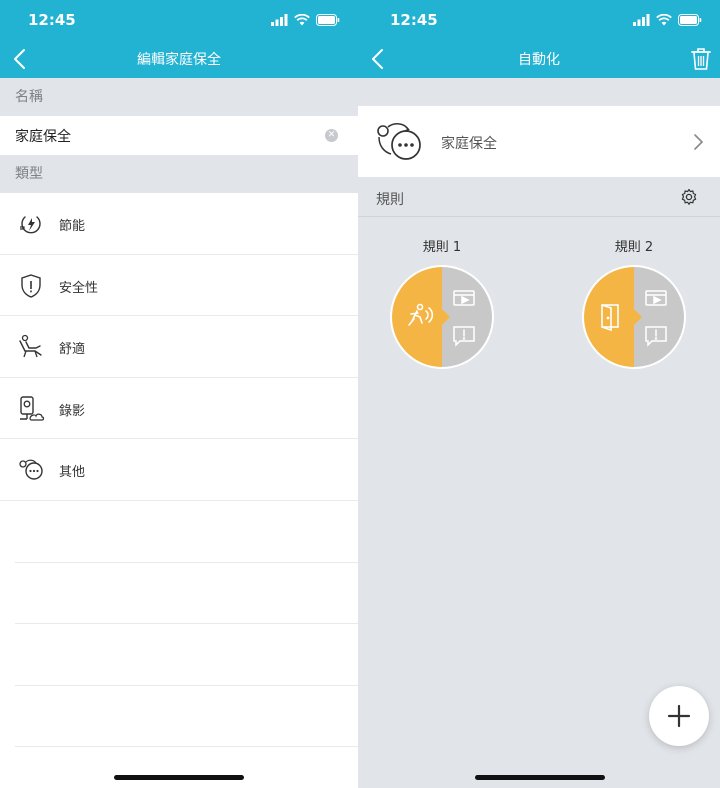 The height and width of the screenshot is (788, 720). I want to click on home-security-card: 家庭保全, so click(539, 141).